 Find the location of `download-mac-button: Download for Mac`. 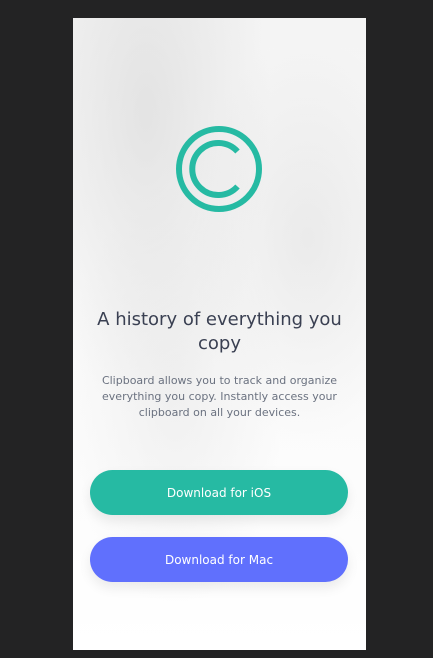

download-mac-button: Download for Mac is located at coordinates (219, 559).